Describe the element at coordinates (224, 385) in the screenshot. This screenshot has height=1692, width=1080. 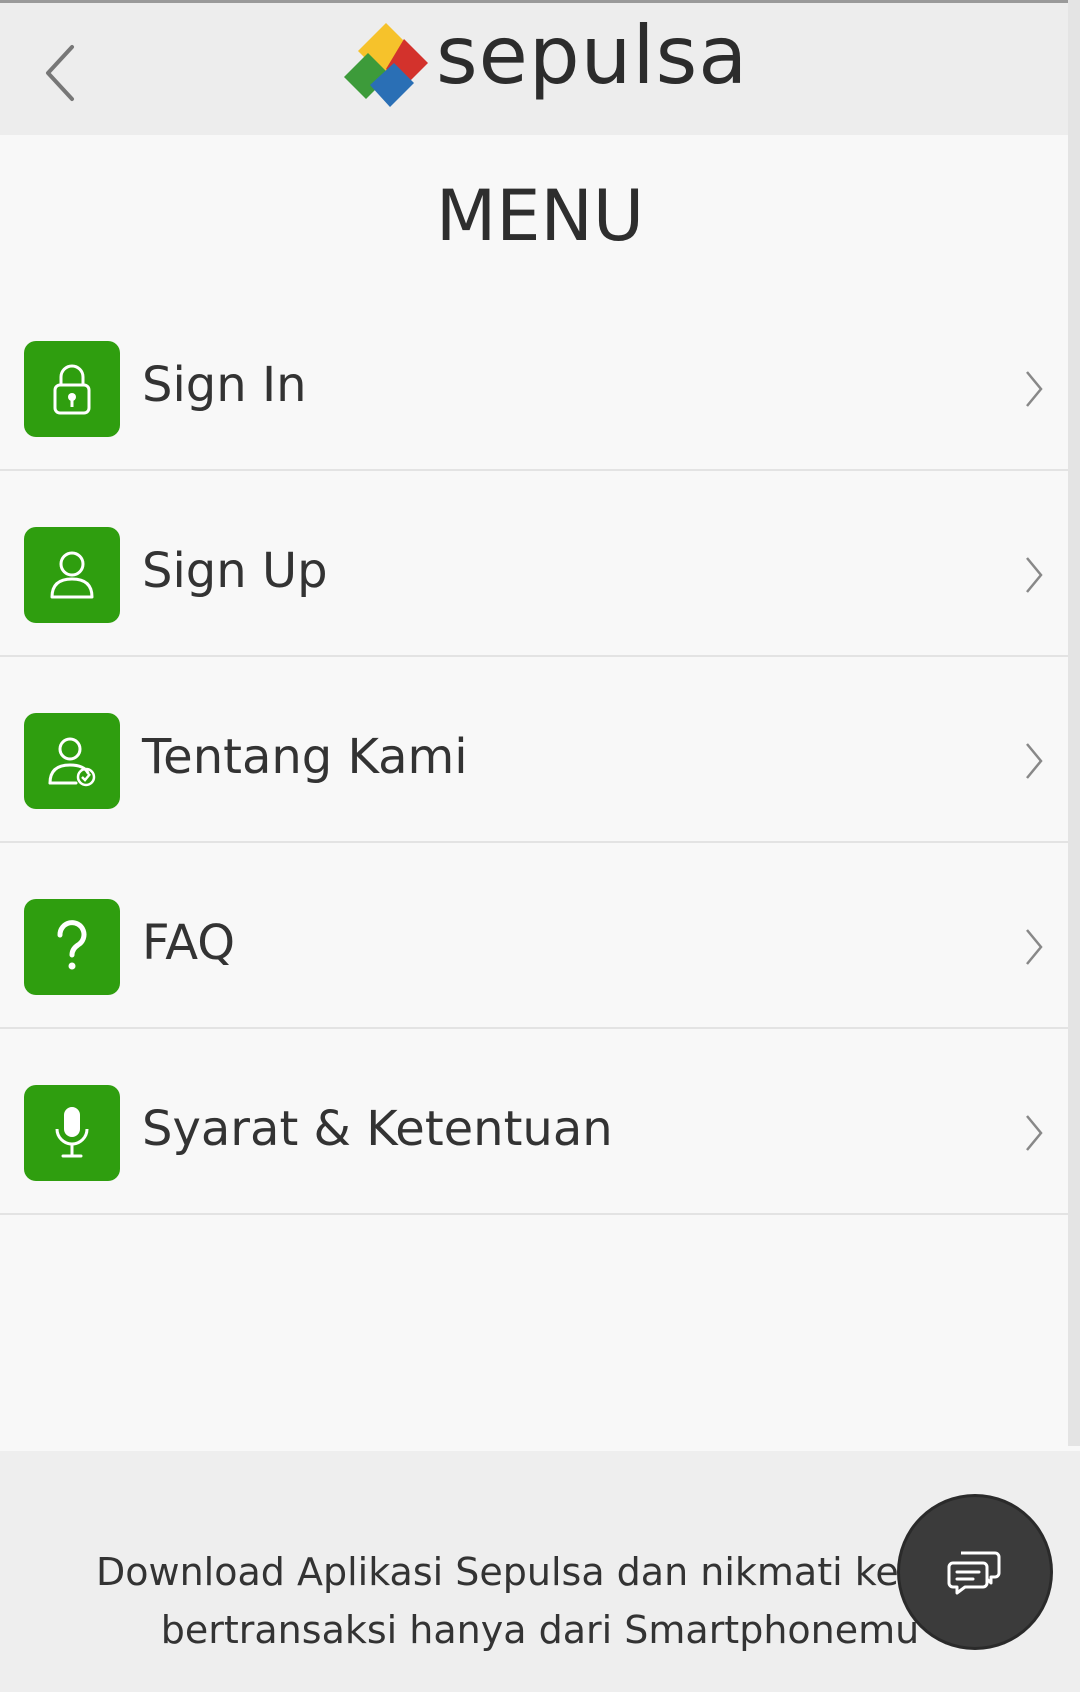
I see `menu-item-label: Sign In` at that location.